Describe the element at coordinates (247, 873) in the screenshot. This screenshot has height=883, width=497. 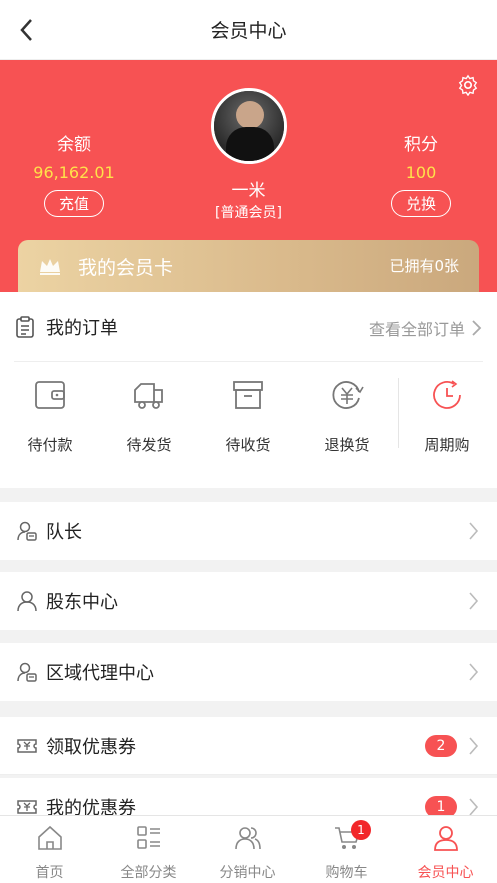
I see `tab-label: 分销中心` at that location.